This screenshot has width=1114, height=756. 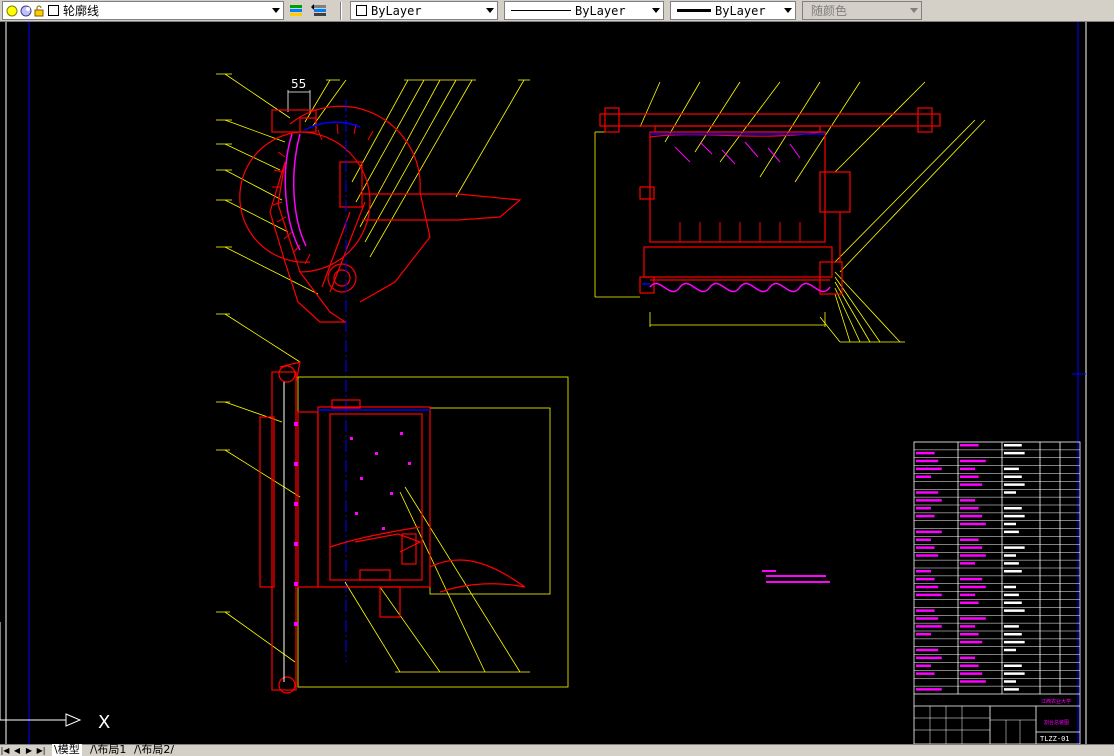 I want to click on layer-combo: 轮廓线, so click(x=143, y=10).